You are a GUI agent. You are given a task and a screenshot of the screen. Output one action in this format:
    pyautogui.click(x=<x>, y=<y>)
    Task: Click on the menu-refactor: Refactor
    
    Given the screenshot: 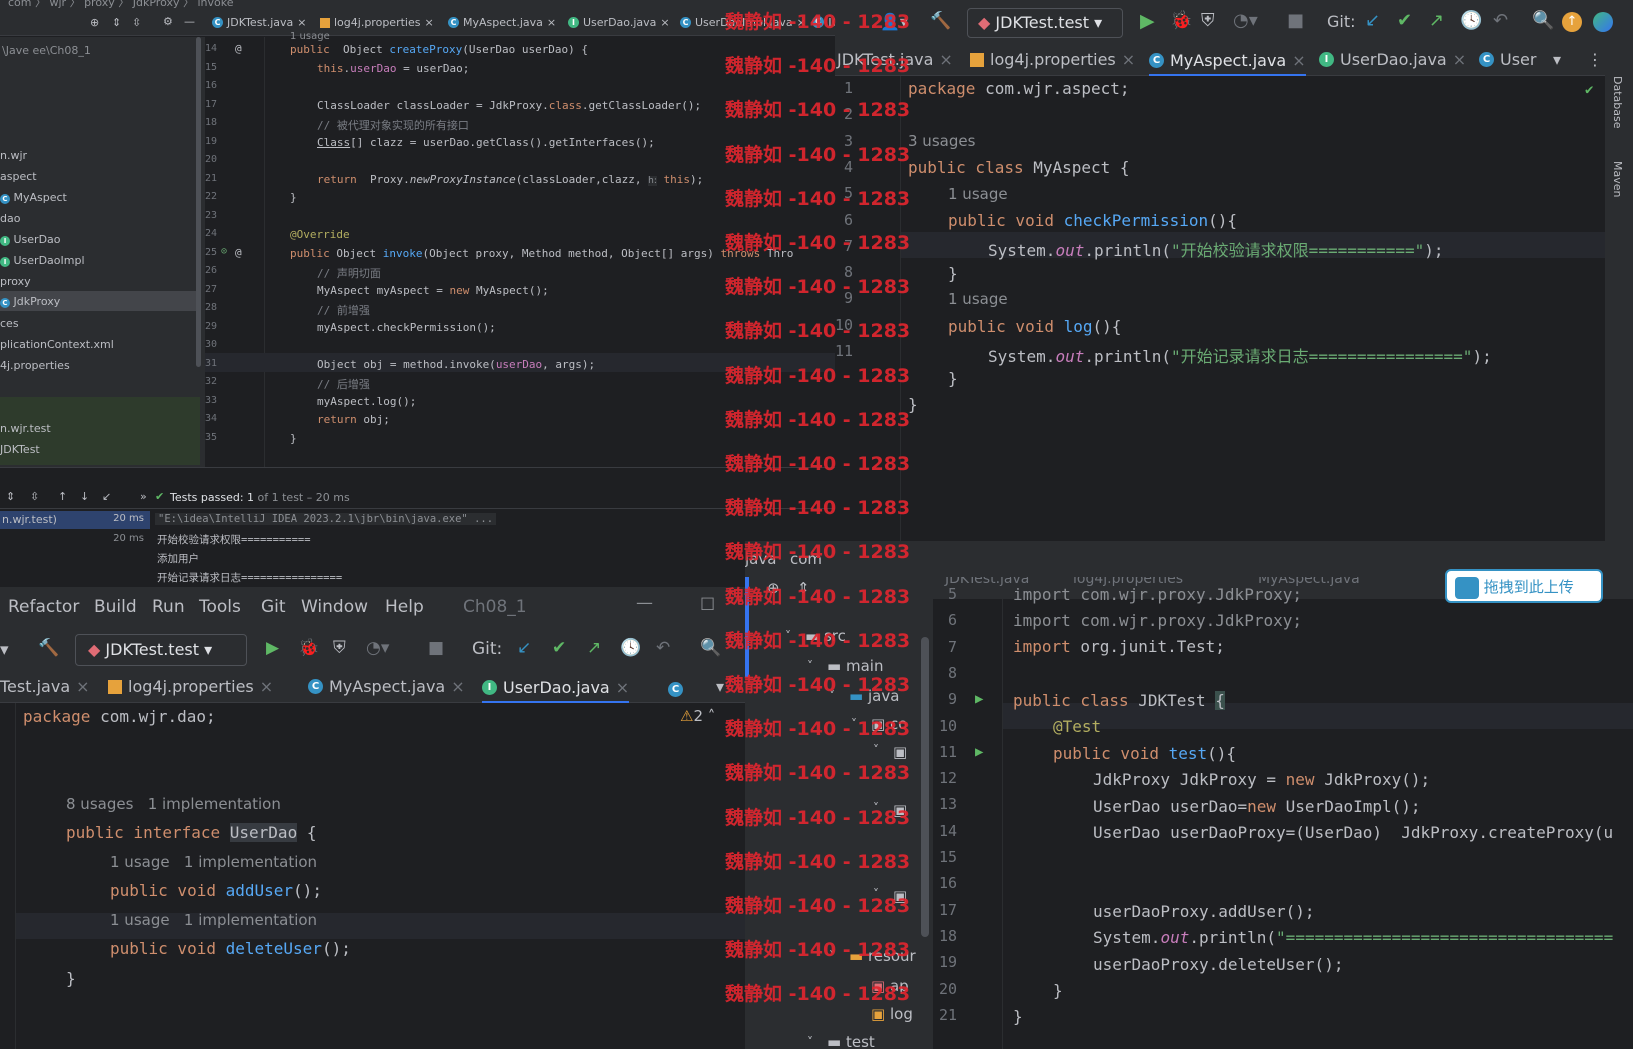 What is the action you would take?
    pyautogui.click(x=43, y=607)
    